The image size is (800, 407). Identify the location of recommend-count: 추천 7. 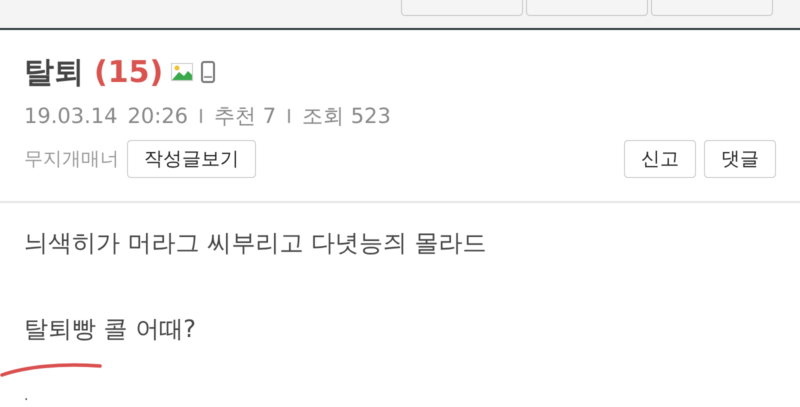
(245, 116).